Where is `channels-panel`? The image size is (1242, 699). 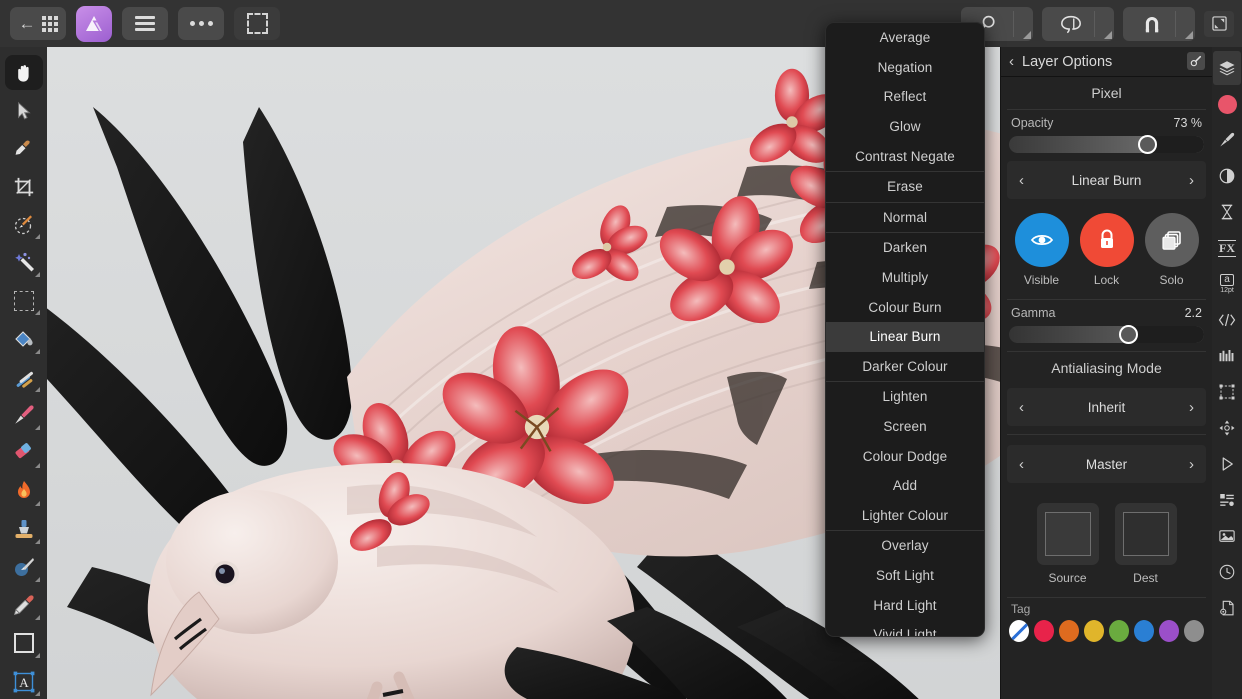
channels-panel is located at coordinates (1227, 356).